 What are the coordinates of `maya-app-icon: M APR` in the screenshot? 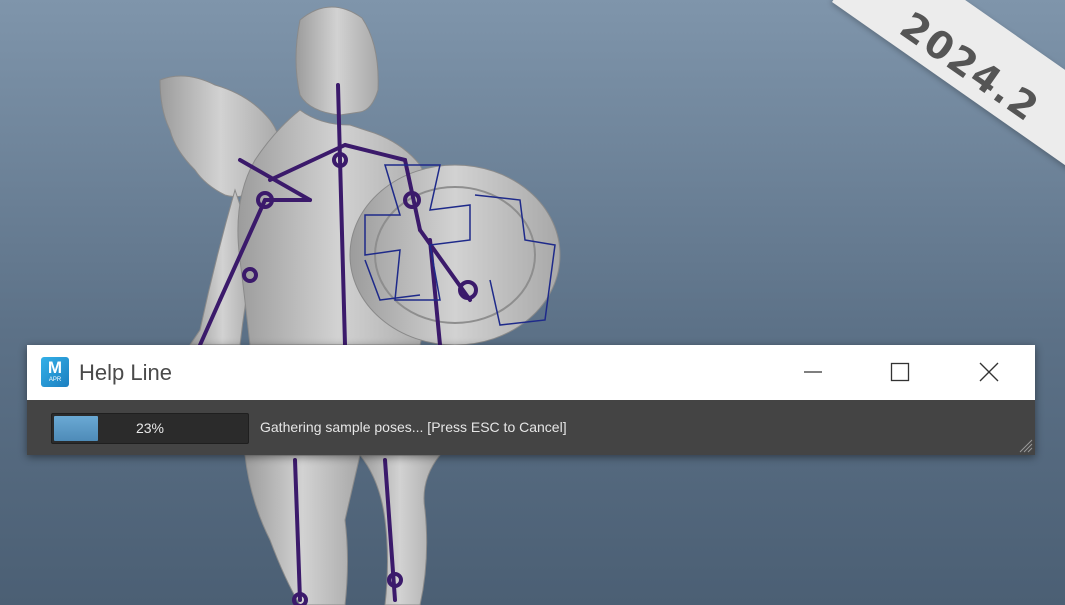 It's located at (55, 372).